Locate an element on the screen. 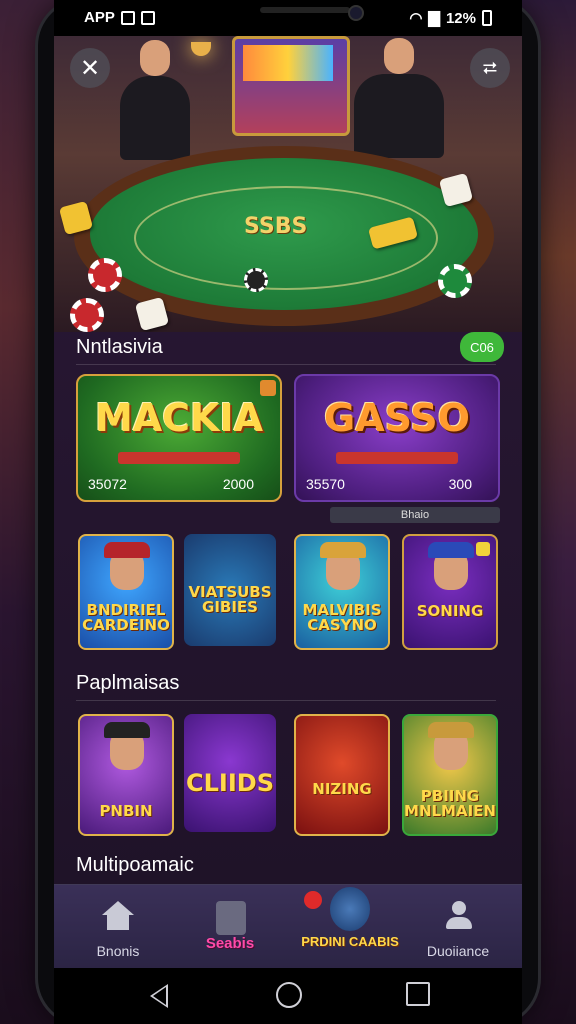 The height and width of the screenshot is (1024, 576). notification-icon is located at coordinates (127, 17).